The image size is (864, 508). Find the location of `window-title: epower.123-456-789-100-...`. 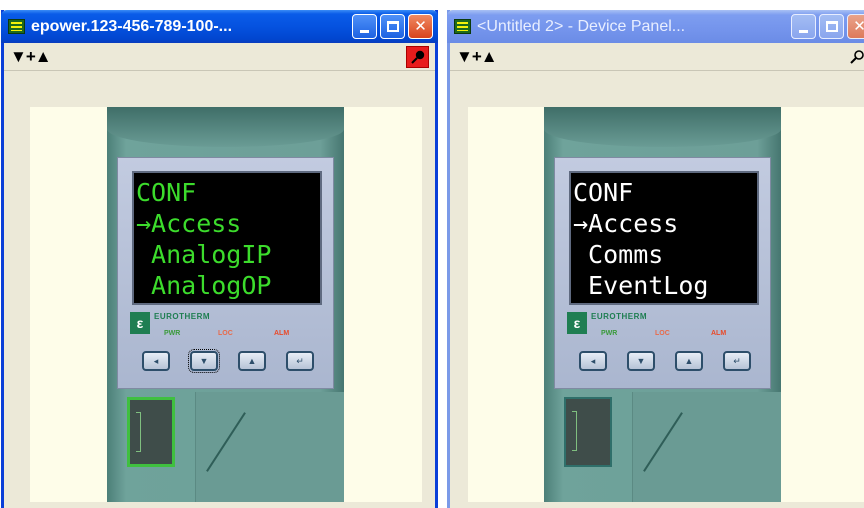

window-title: epower.123-456-789-100-... is located at coordinates (132, 26).